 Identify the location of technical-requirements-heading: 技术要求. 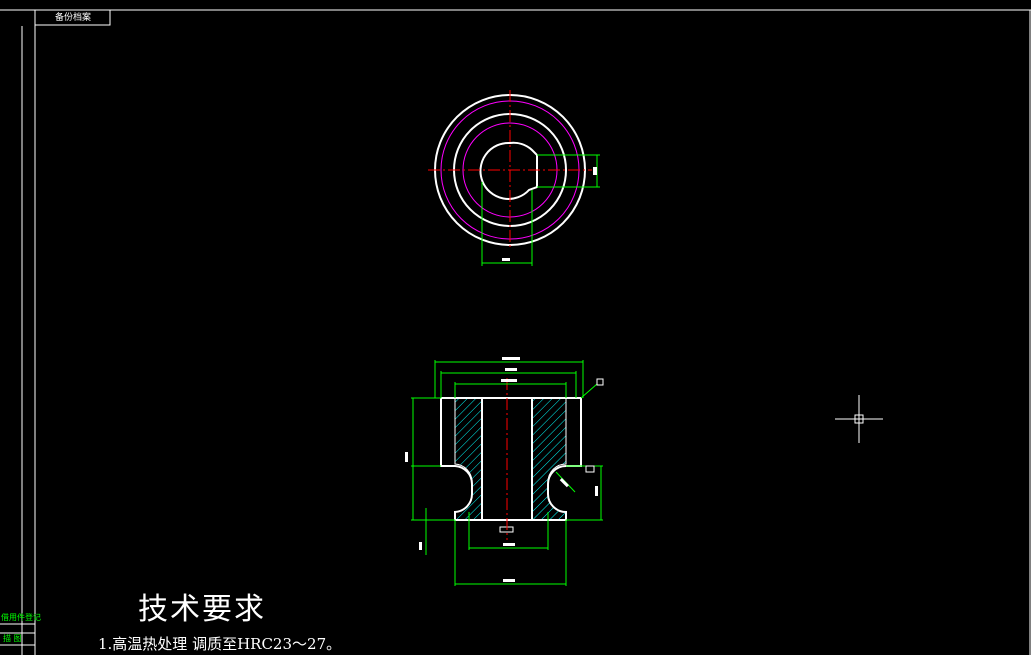
(202, 609).